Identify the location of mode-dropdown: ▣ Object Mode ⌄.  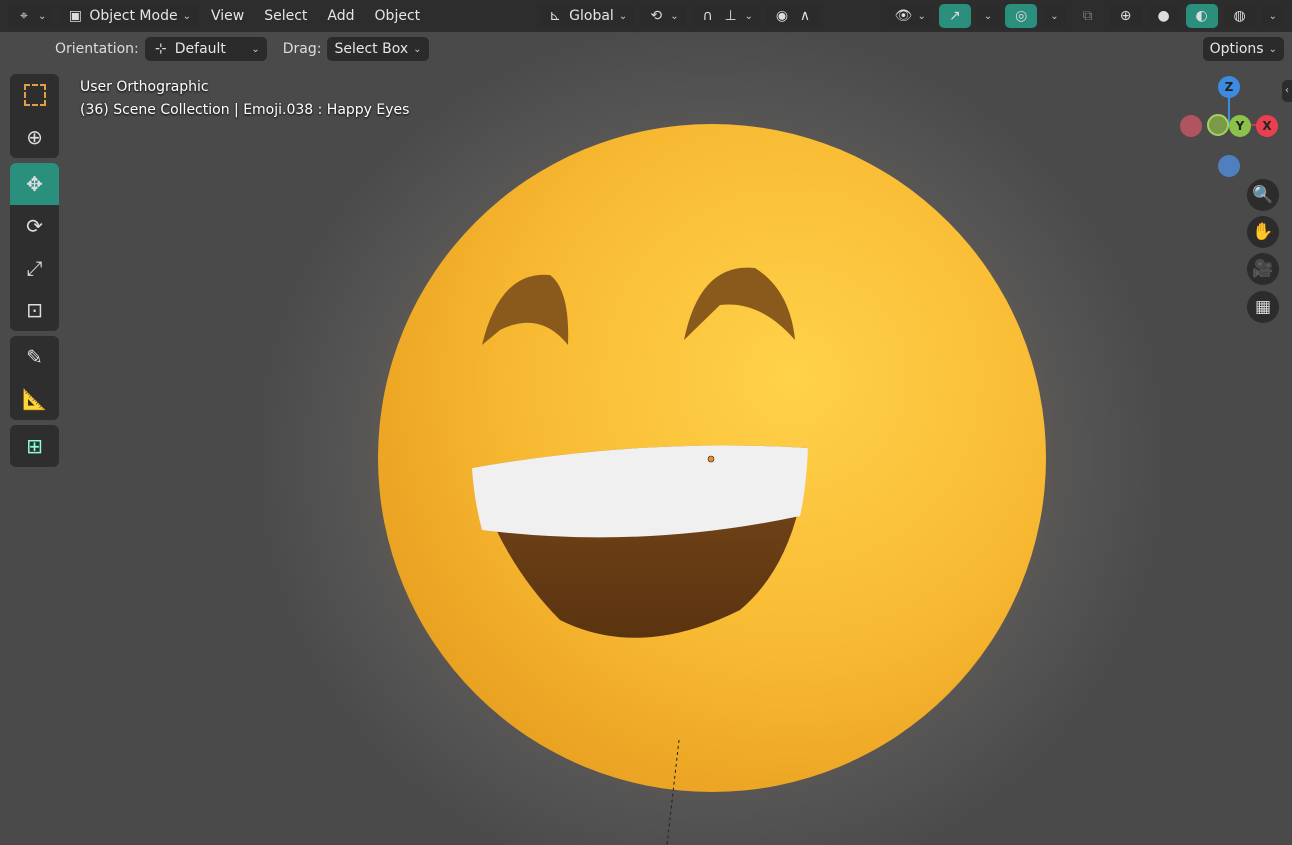
(128, 16).